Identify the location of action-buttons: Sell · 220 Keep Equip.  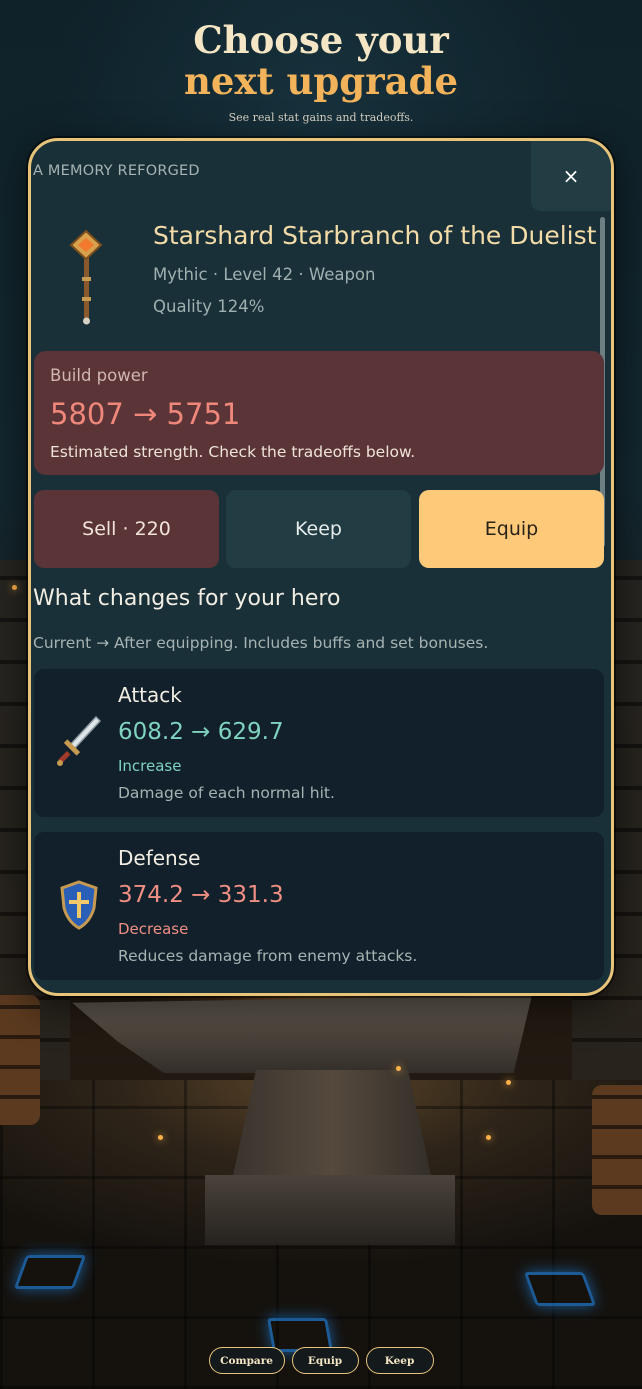
(319, 529).